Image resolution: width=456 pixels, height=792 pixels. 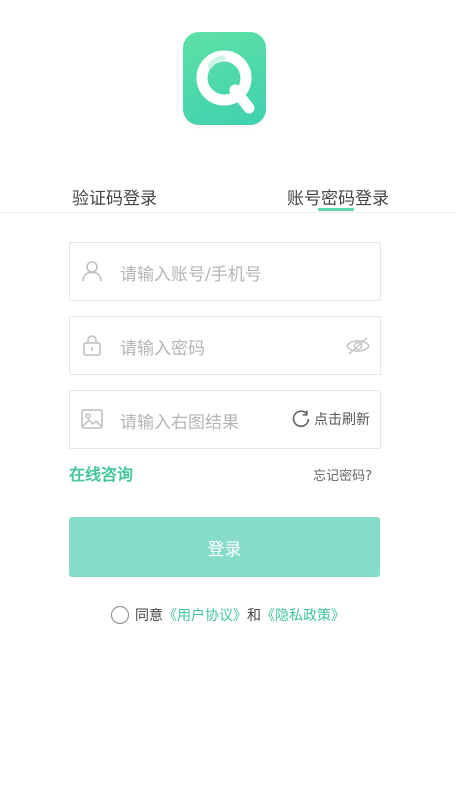 I want to click on account-input: 请输入账号/手机号, so click(x=225, y=271).